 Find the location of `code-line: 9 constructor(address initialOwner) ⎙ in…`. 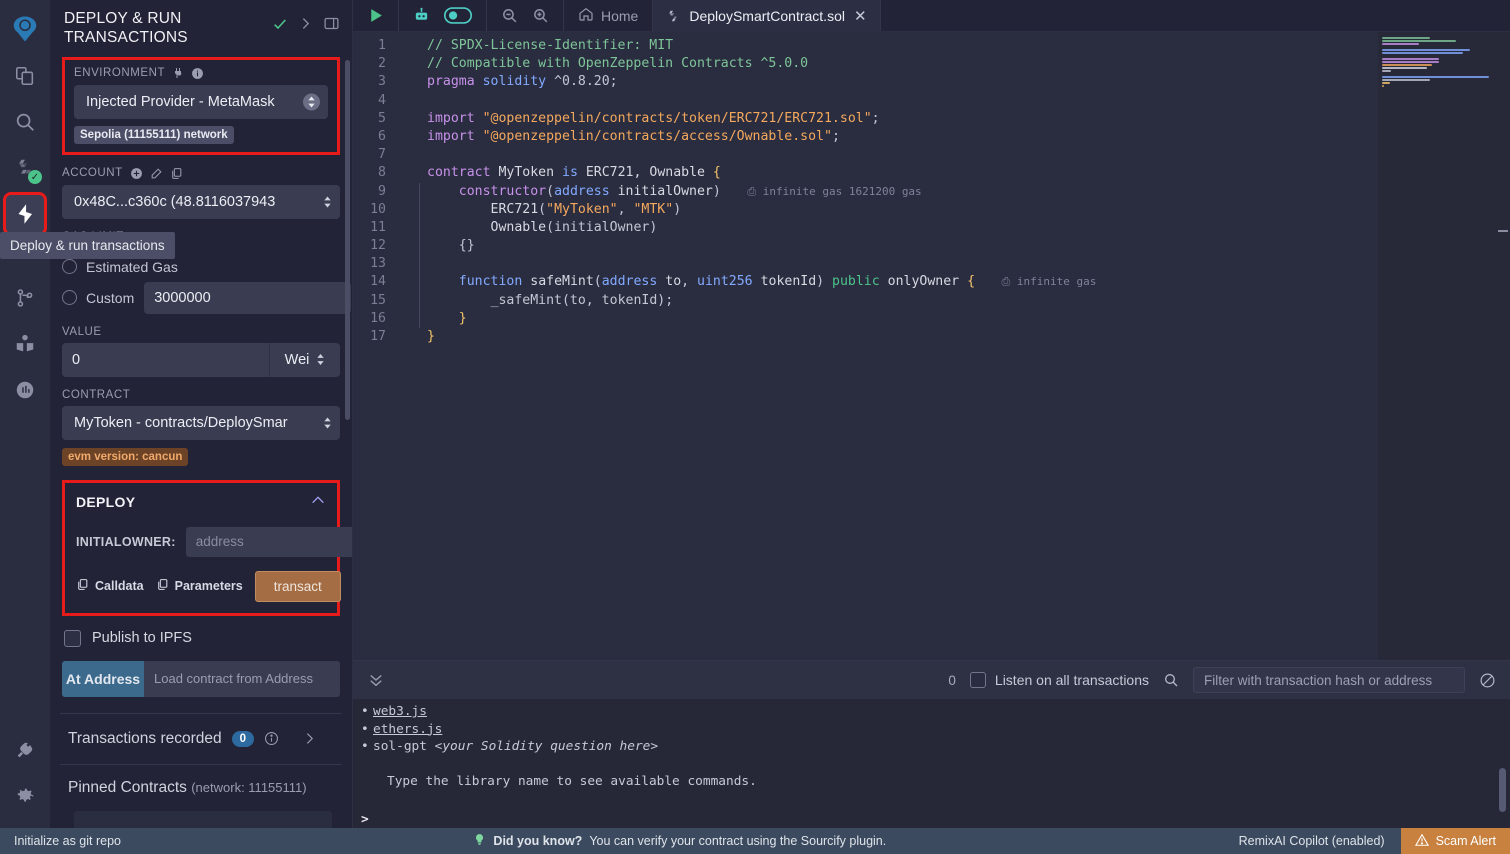

code-line: 9 constructor(address initialOwner) ⎙ in… is located at coordinates (865, 191).